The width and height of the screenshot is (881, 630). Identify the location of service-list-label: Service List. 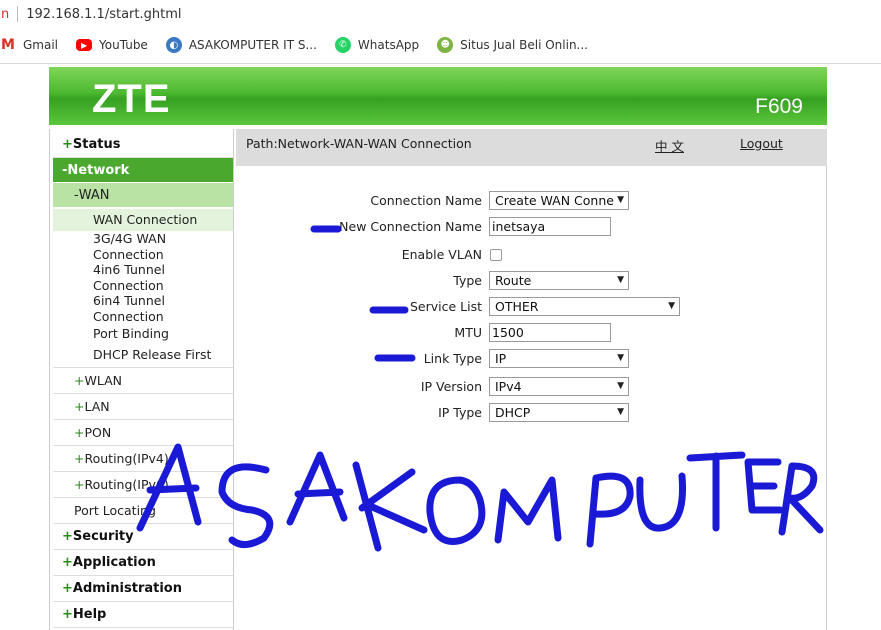
(445, 306).